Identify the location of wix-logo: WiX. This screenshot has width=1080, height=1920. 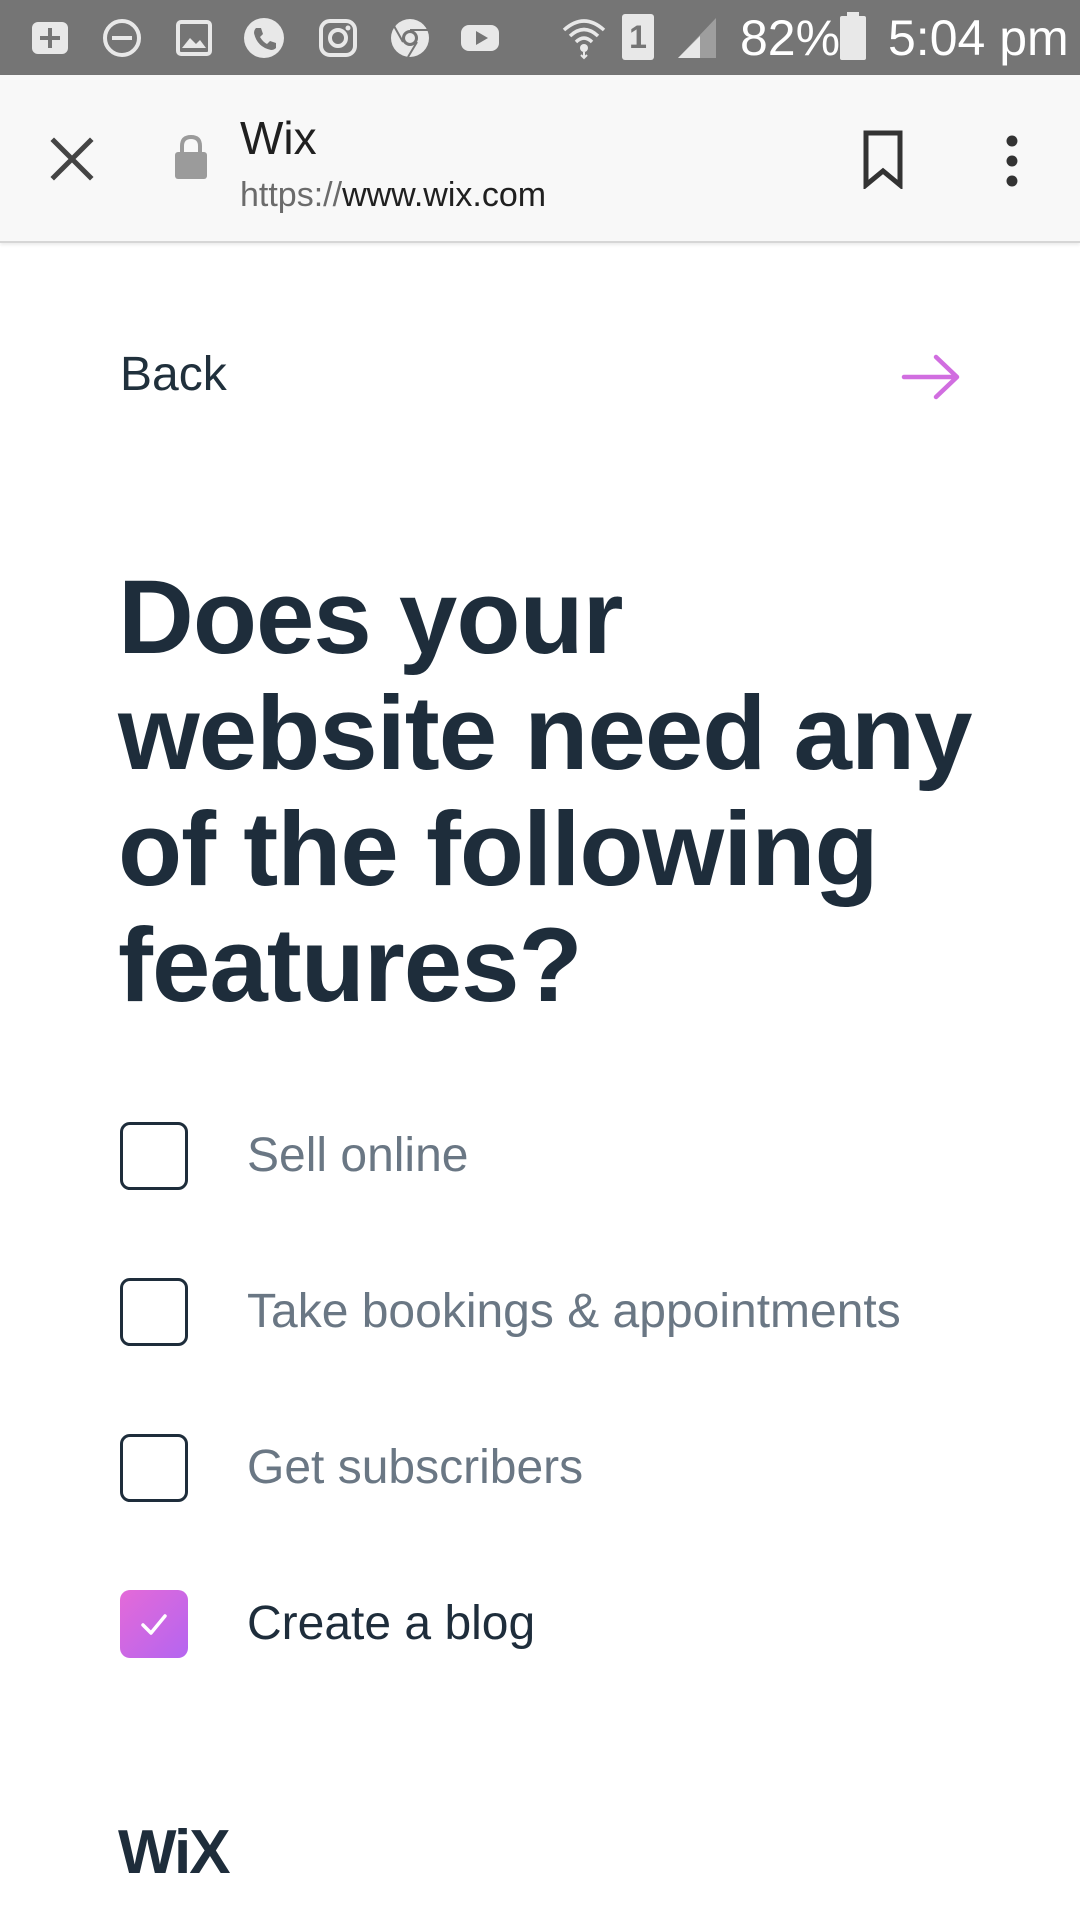
(174, 1852).